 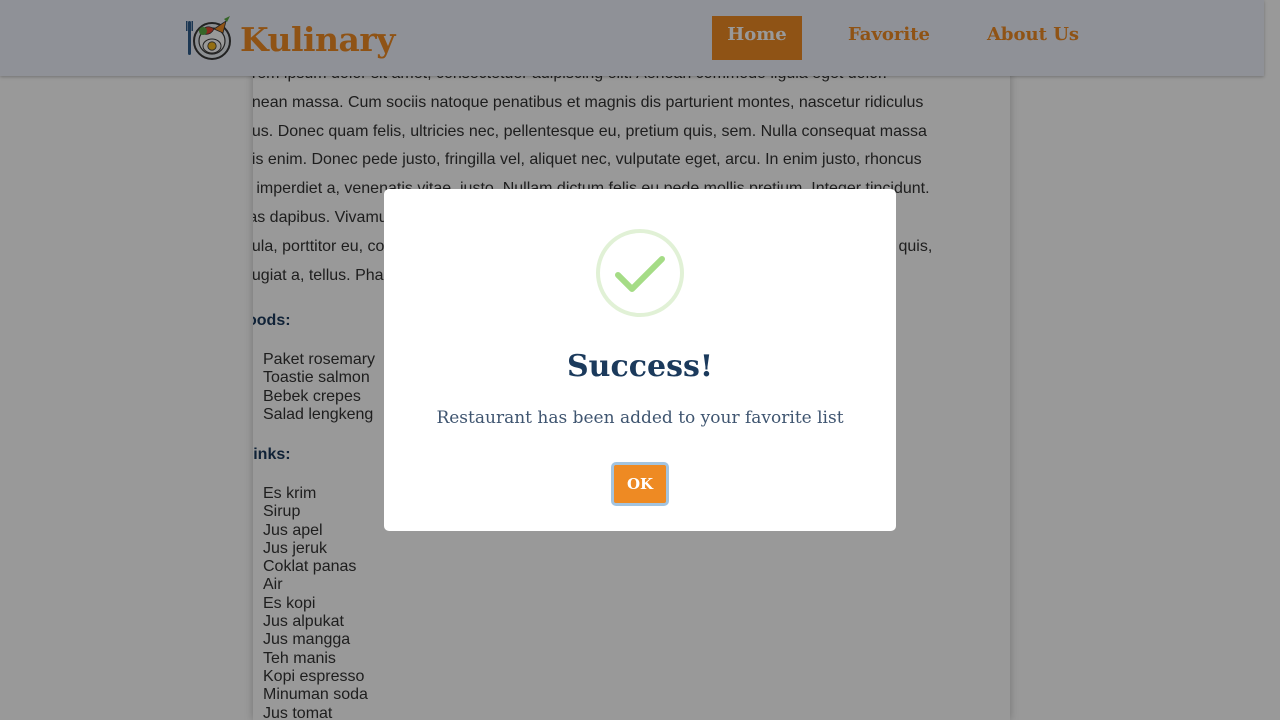 I want to click on ok-button: OK, so click(x=640, y=484).